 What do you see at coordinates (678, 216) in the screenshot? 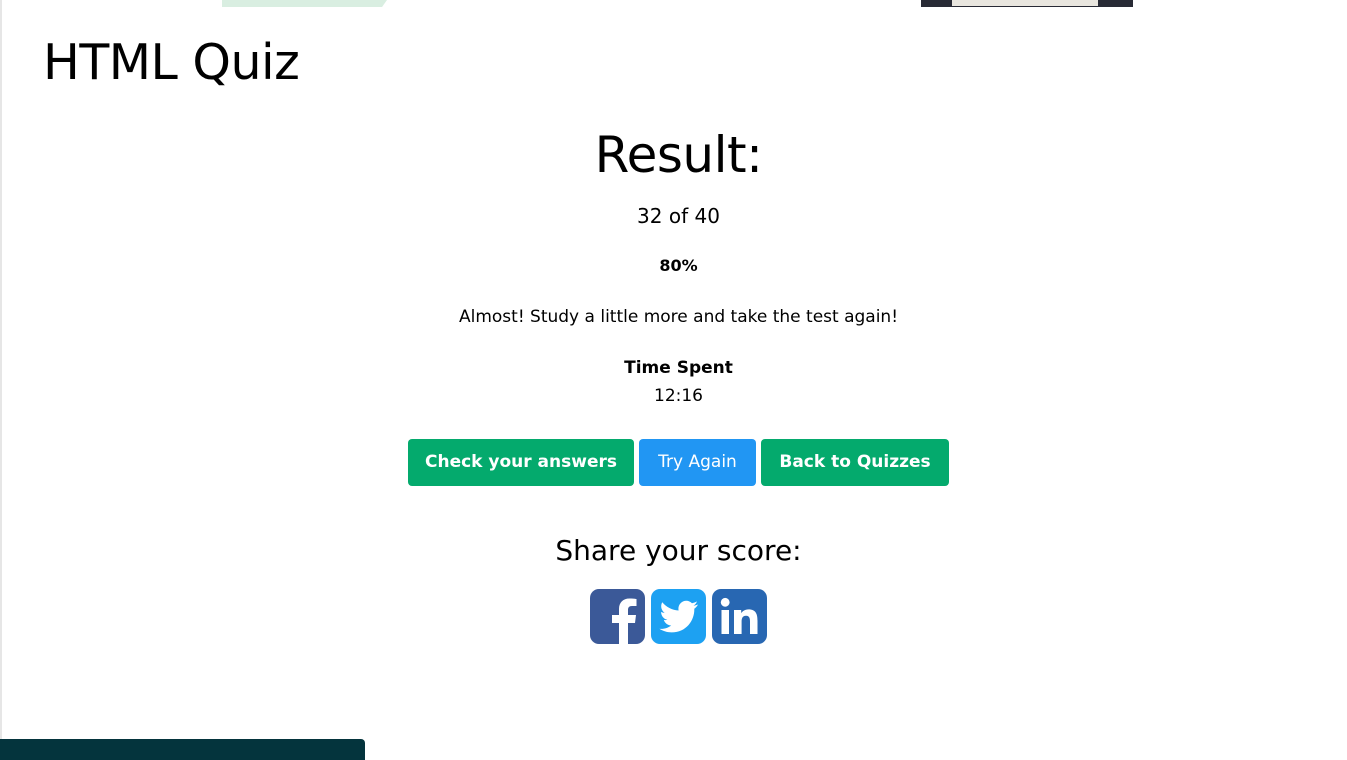
I see `score-text: 32 of 40` at bounding box center [678, 216].